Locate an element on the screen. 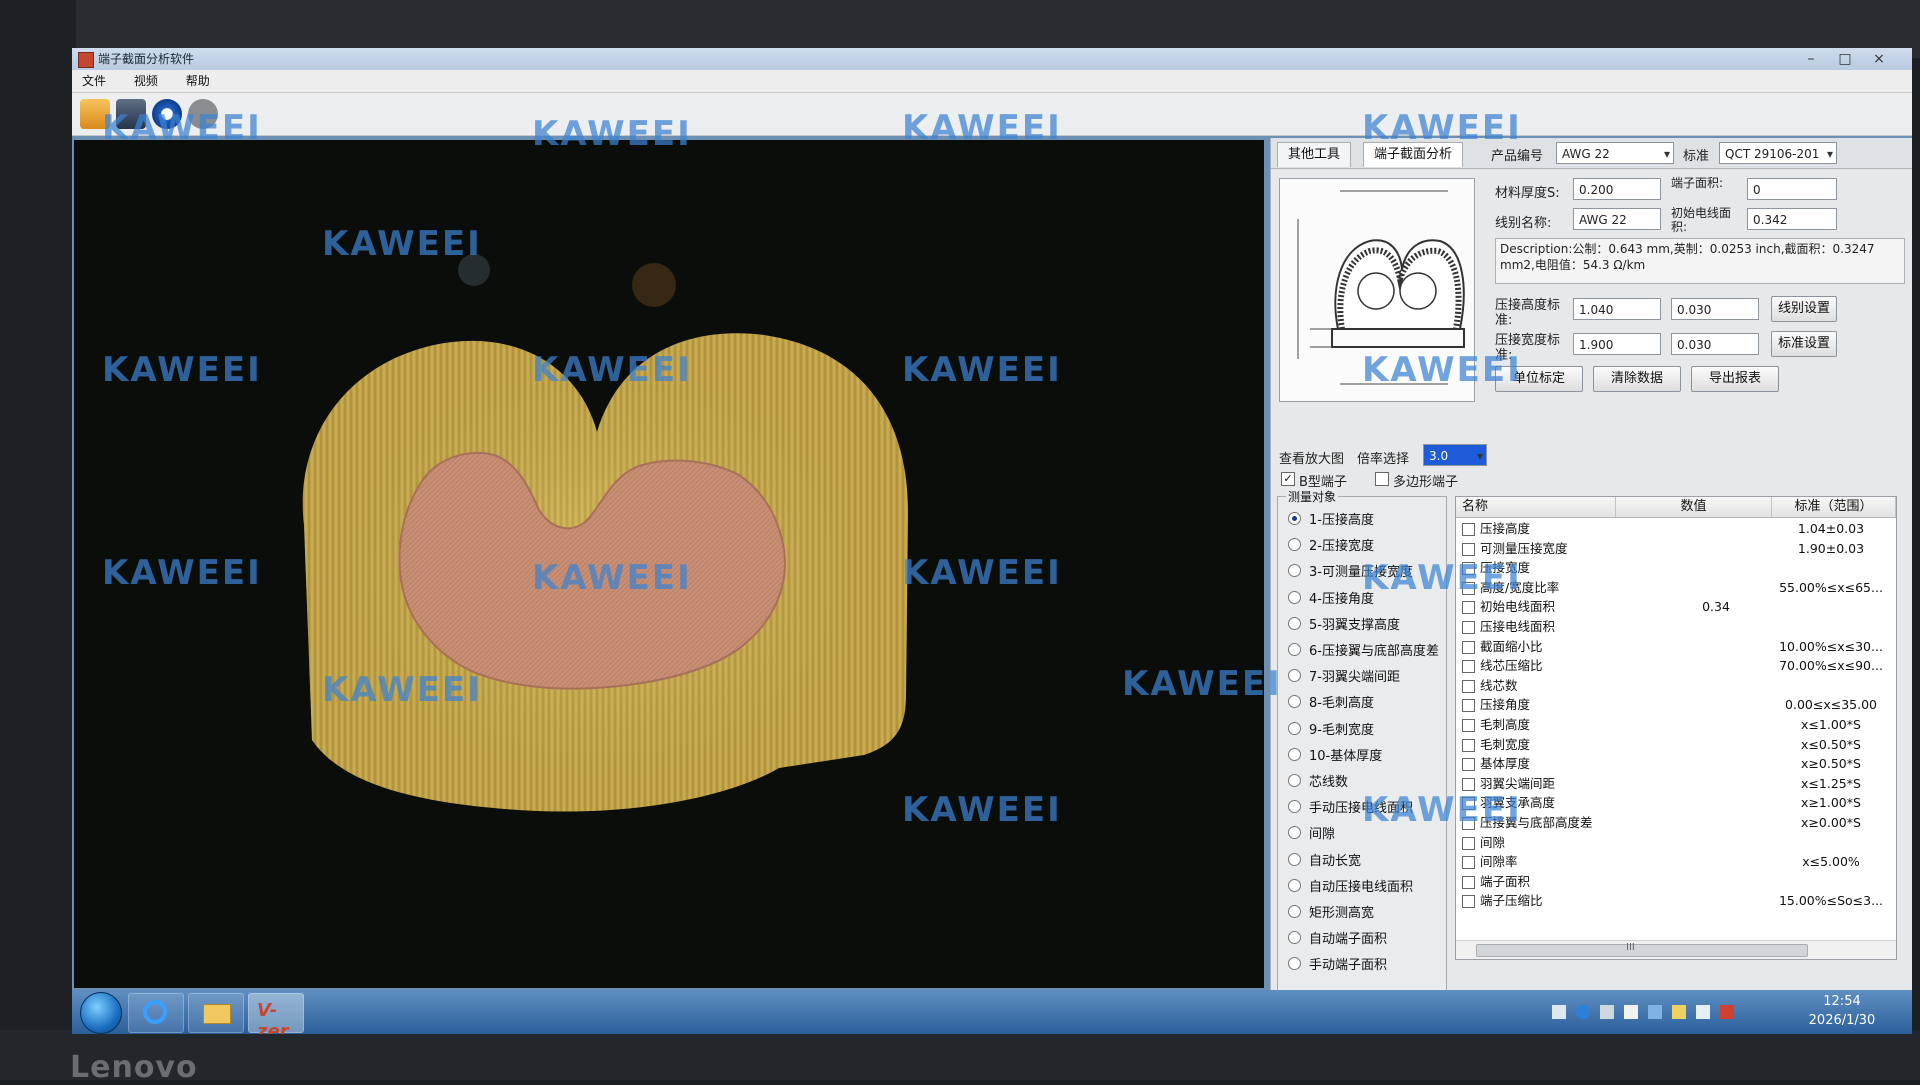 The height and width of the screenshot is (1085, 1920). clear-data-button: 清除数据 is located at coordinates (1637, 379).